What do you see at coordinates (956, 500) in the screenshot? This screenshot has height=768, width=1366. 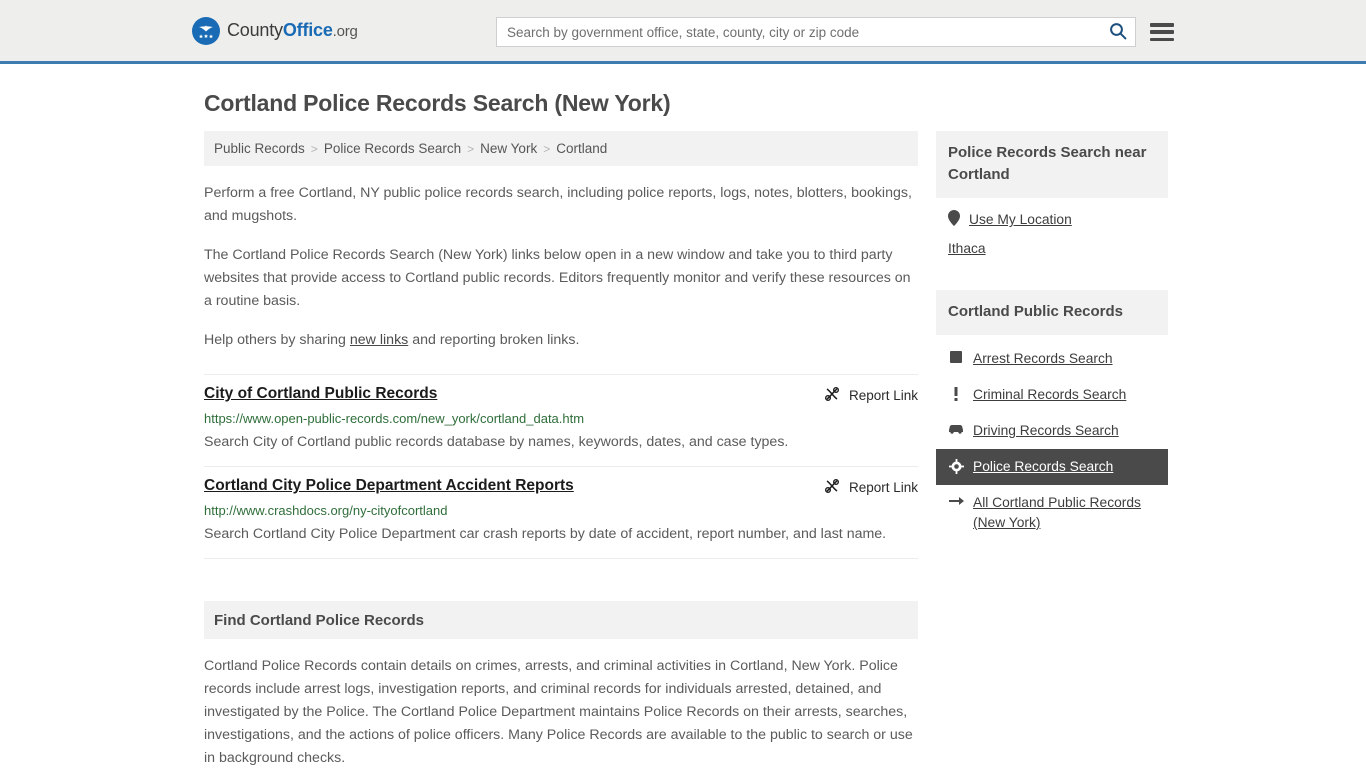 I see `arrow-right-icon` at bounding box center [956, 500].